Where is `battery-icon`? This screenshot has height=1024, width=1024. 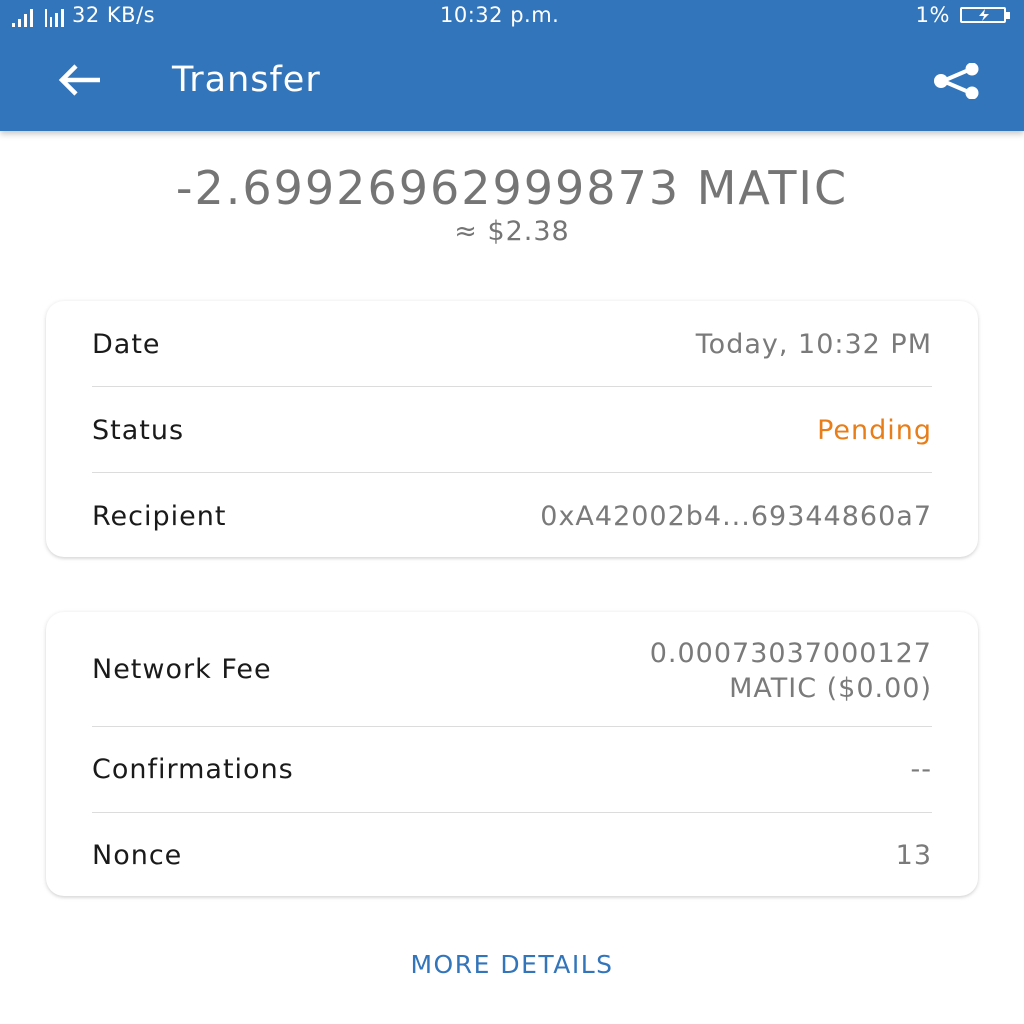 battery-icon is located at coordinates (985, 15).